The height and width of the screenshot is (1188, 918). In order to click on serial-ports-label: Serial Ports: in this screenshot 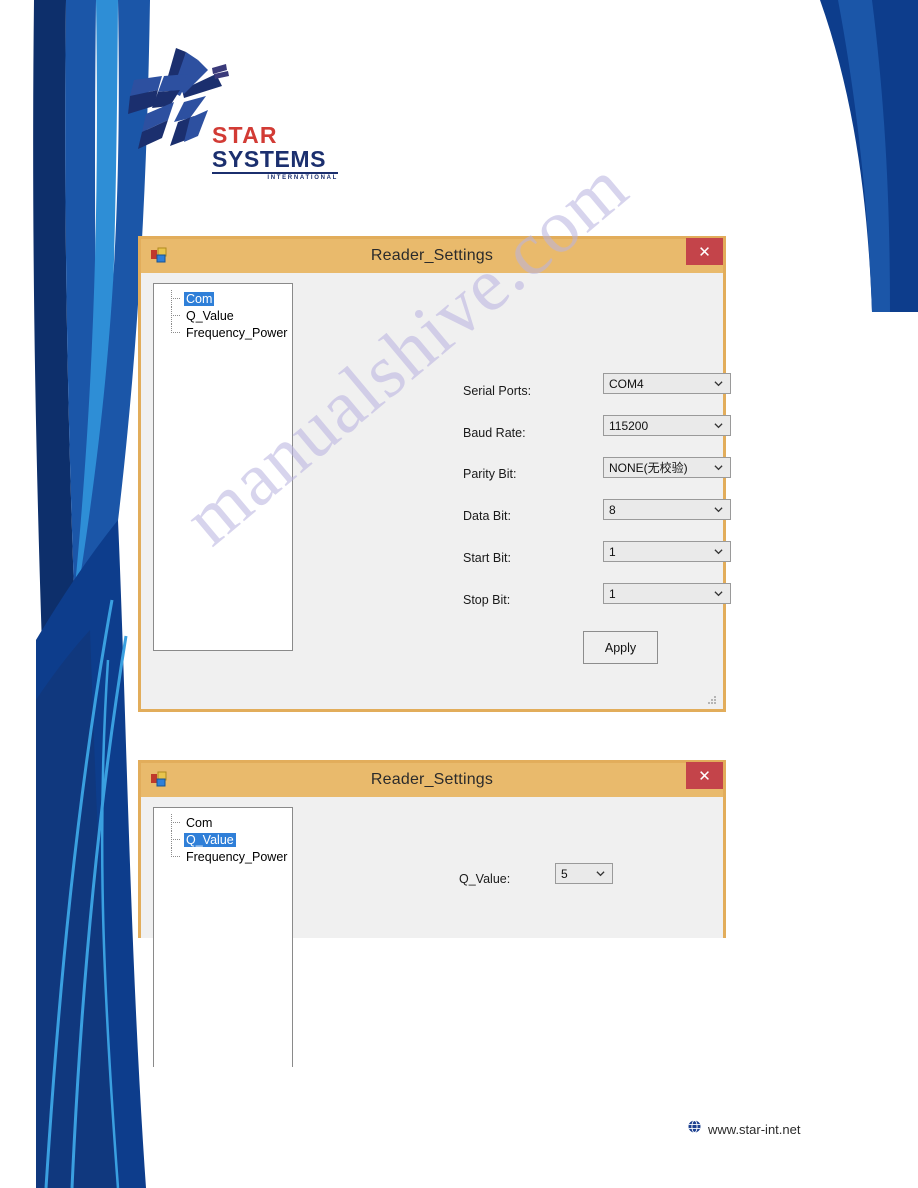, I will do `click(497, 391)`.